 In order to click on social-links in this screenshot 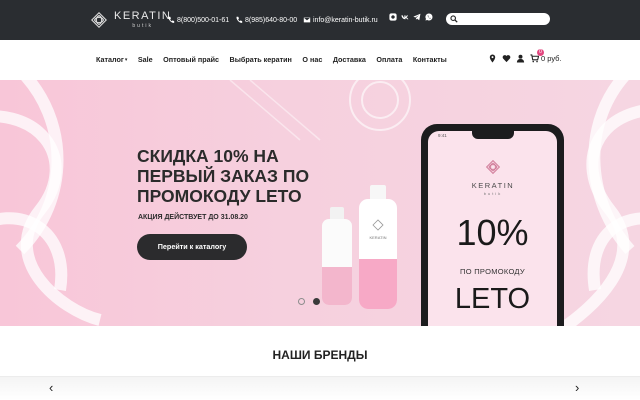, I will do `click(411, 17)`.